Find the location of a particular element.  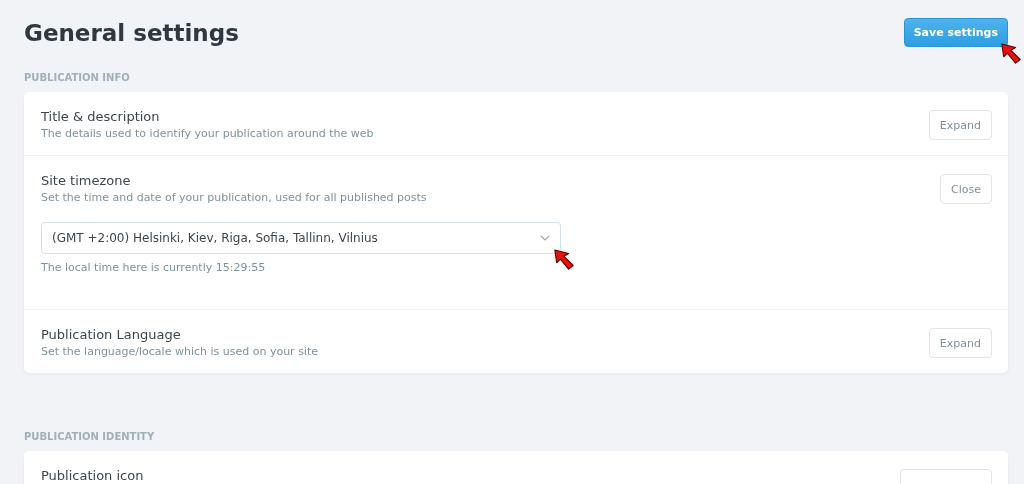

setting-title: Title & description is located at coordinates (101, 116).